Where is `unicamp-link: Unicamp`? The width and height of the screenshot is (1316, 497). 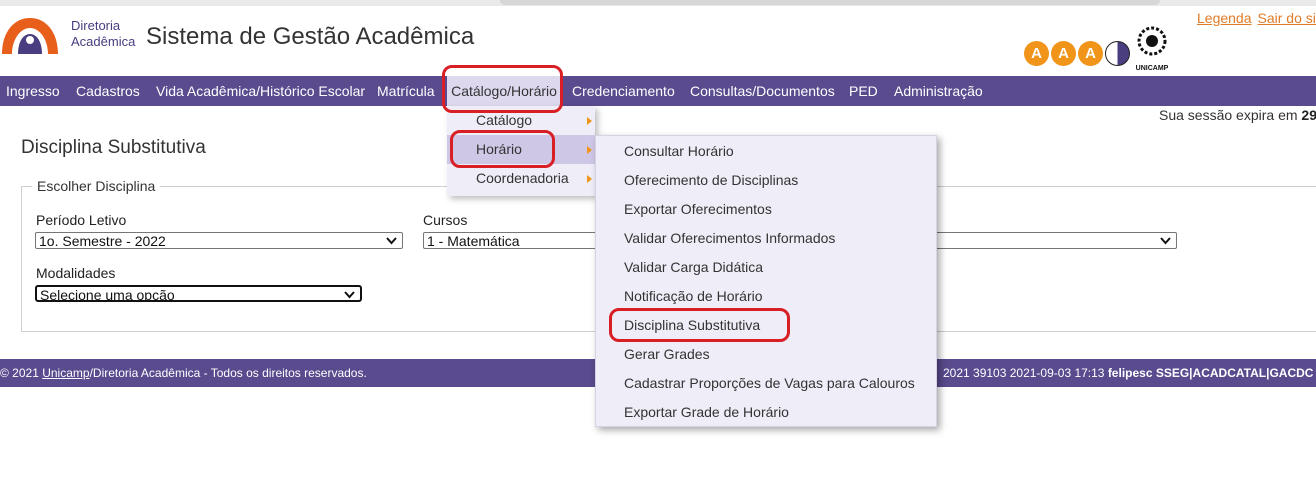 unicamp-link: Unicamp is located at coordinates (65, 373).